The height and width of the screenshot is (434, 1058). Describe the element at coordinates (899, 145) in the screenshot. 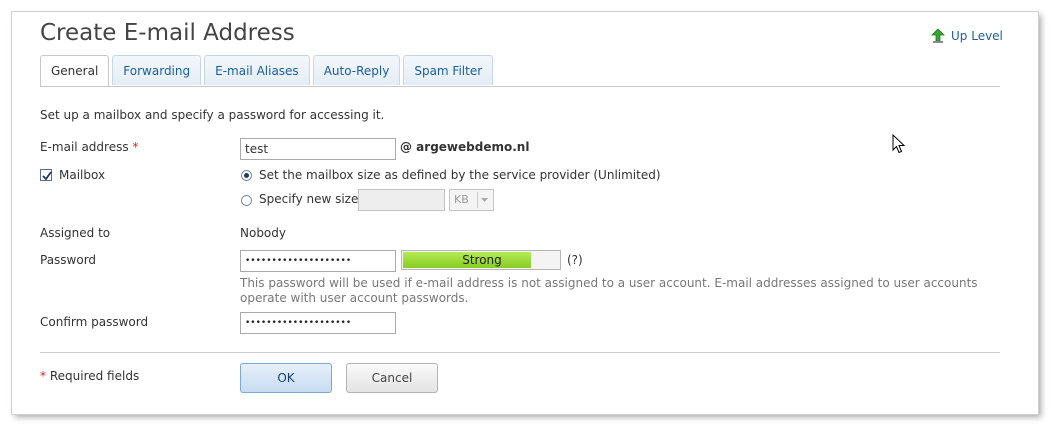

I see `mouse-cursor-icon` at that location.